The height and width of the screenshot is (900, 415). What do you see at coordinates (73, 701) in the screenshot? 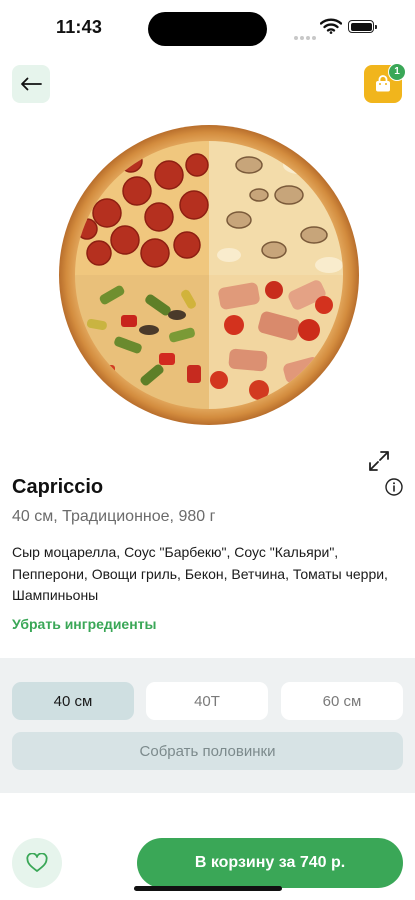
I see `size-option-40cm: 40 см` at bounding box center [73, 701].